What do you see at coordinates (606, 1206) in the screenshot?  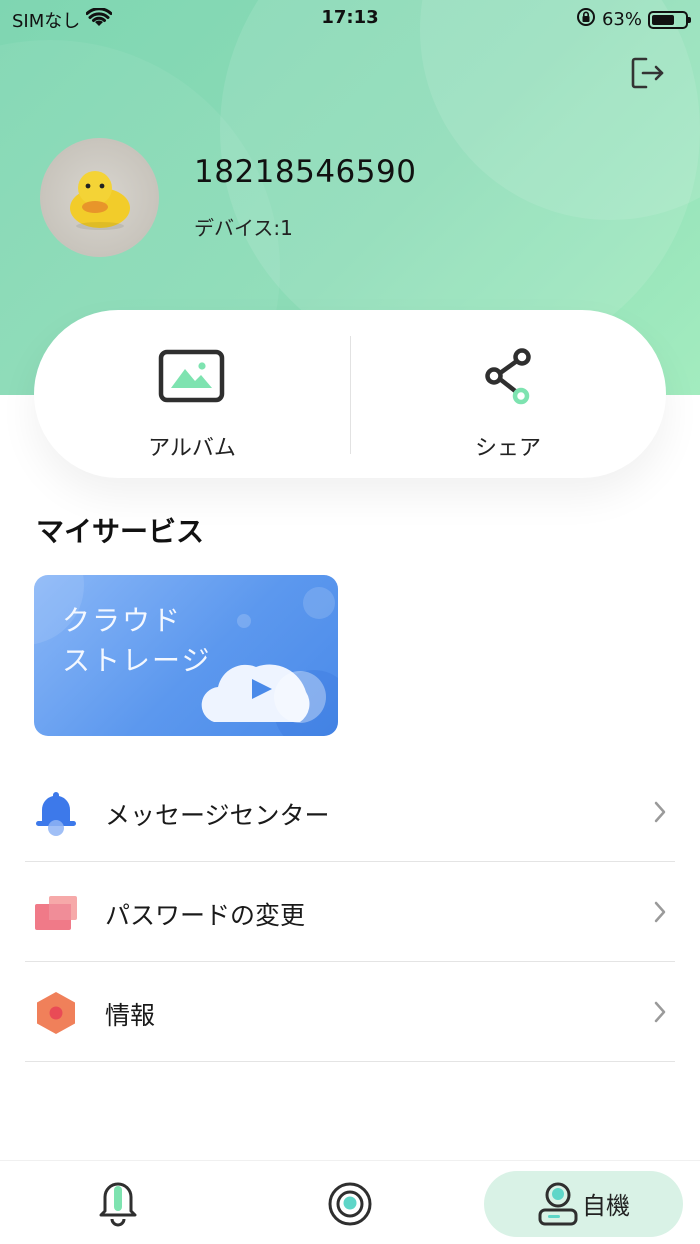 I see `tab-my-device-label: 自機` at bounding box center [606, 1206].